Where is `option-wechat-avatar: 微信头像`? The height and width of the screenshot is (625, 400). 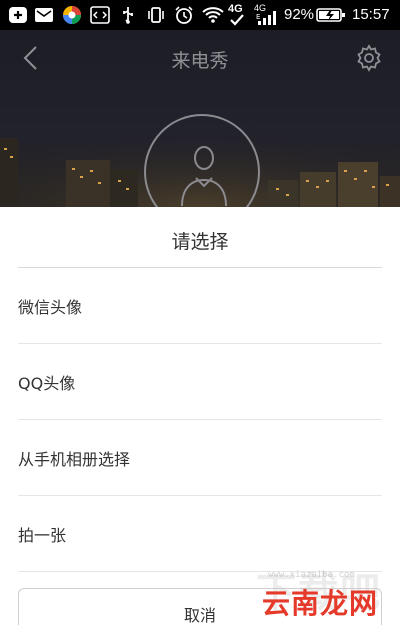
option-wechat-avatar: 微信头像 is located at coordinates (200, 306).